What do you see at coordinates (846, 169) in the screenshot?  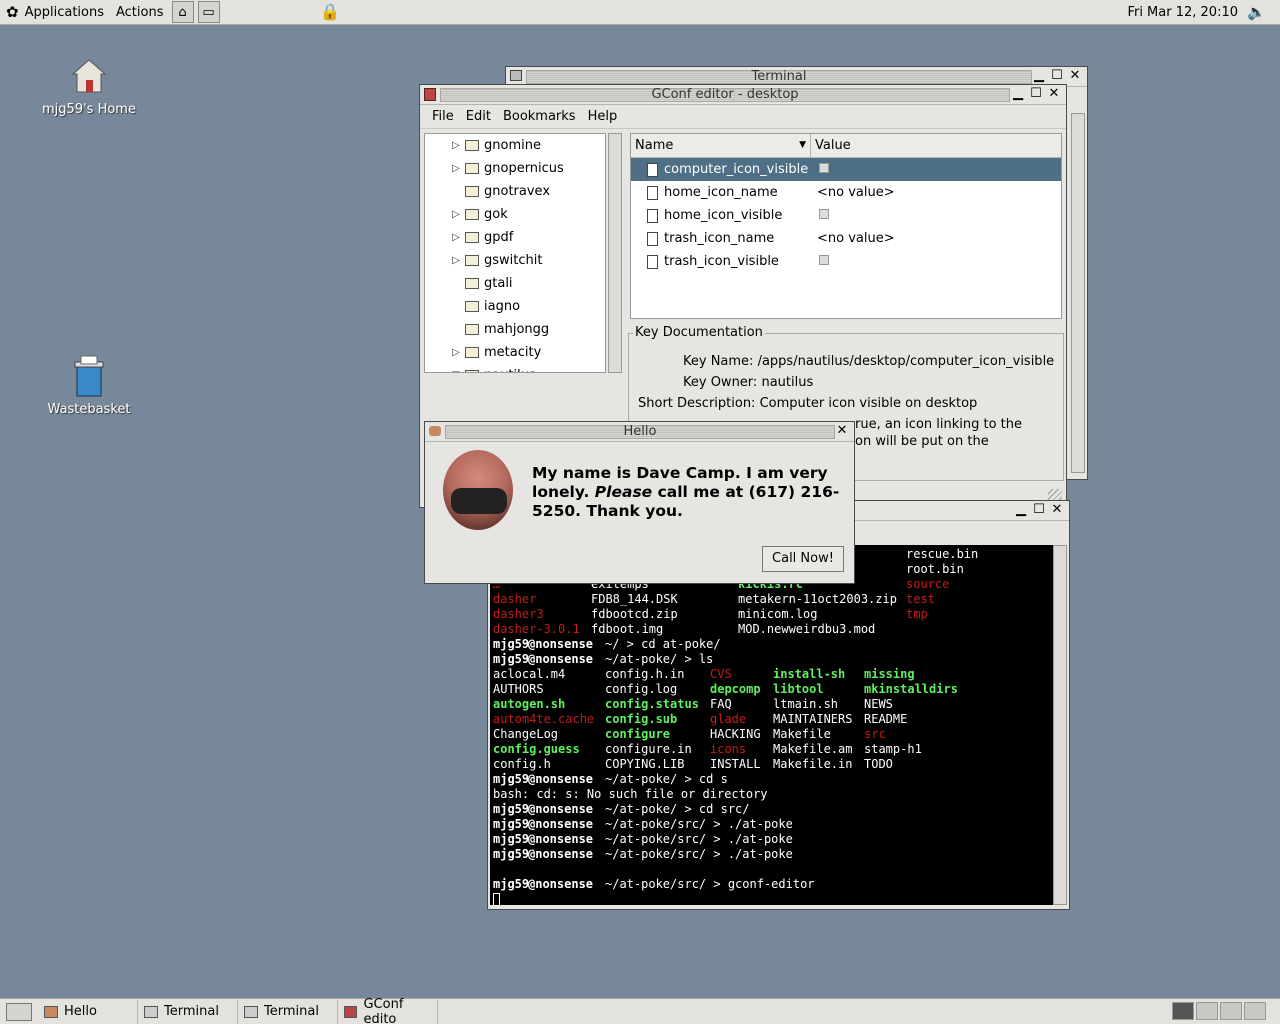 I see `key-row-selected: computer_icon_visible` at bounding box center [846, 169].